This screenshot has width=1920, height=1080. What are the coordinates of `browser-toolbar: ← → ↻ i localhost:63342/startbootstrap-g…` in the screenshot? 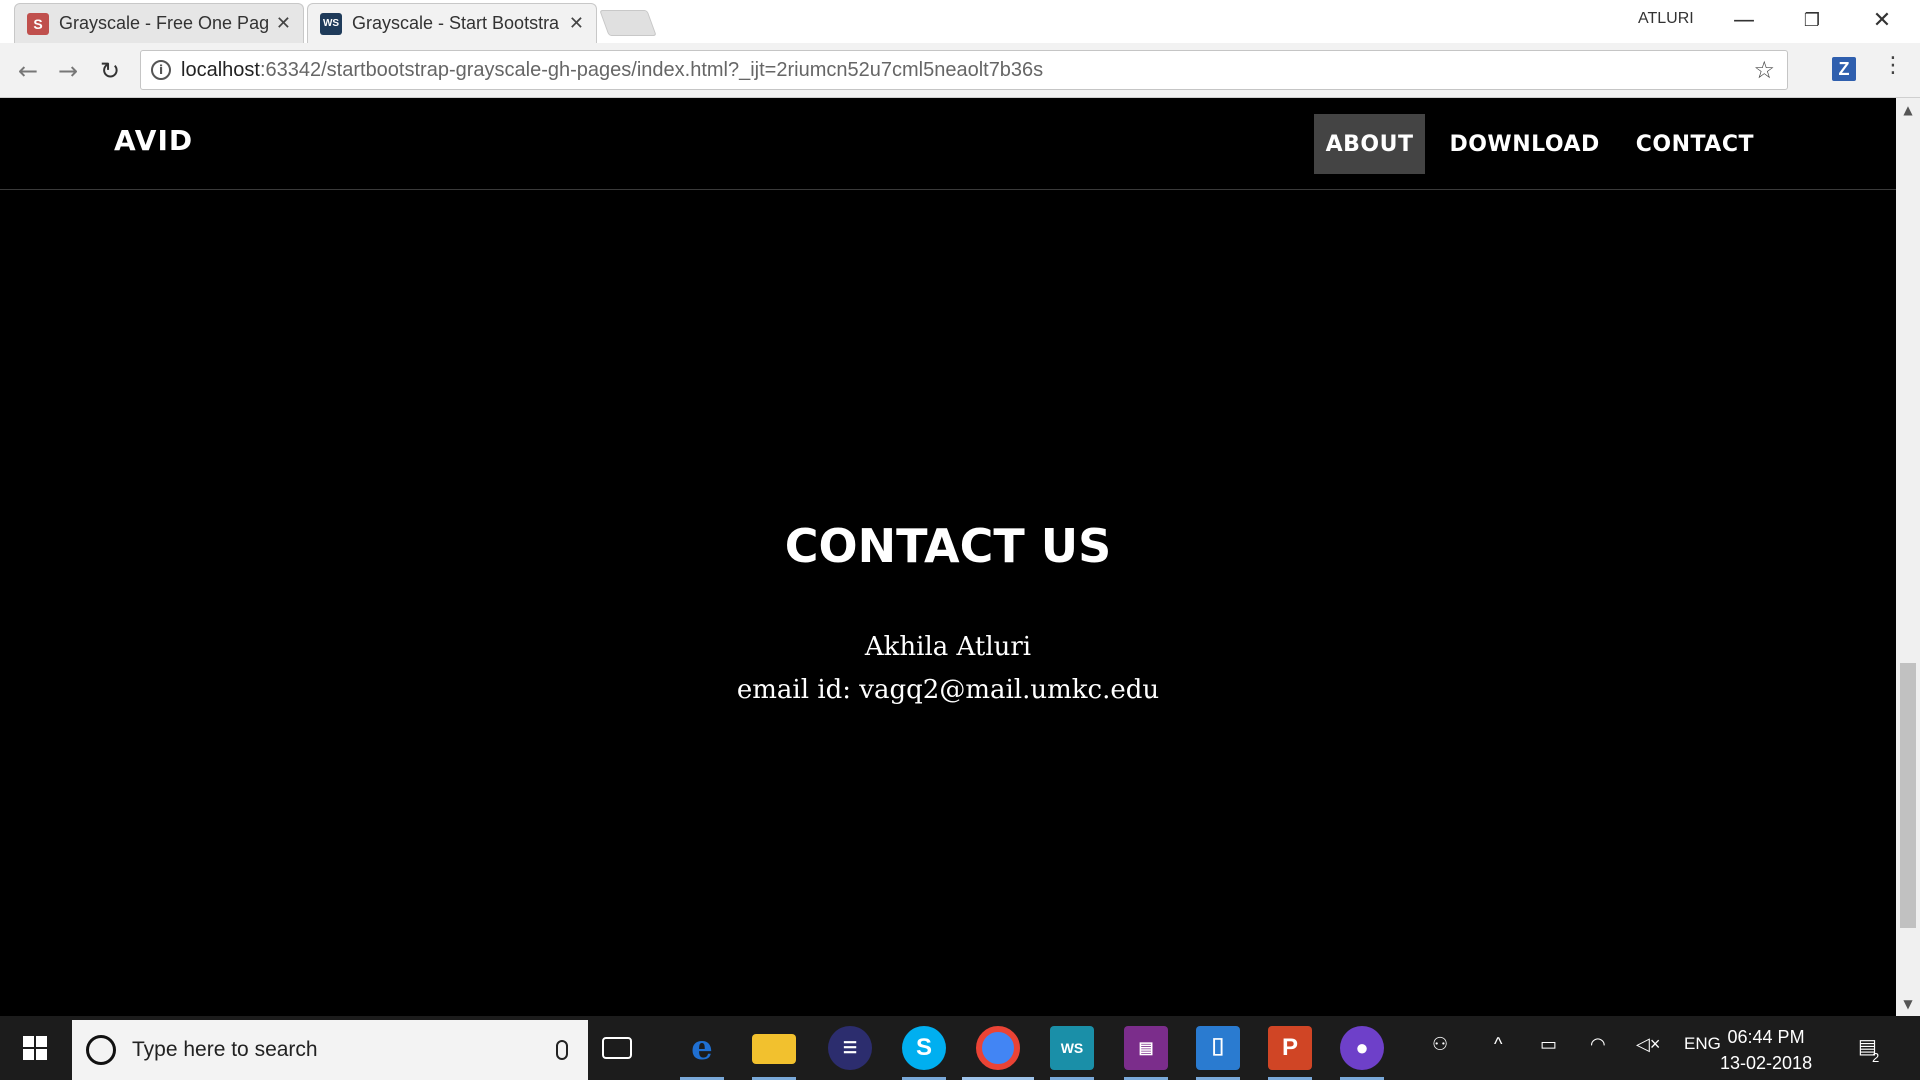 It's located at (960, 70).